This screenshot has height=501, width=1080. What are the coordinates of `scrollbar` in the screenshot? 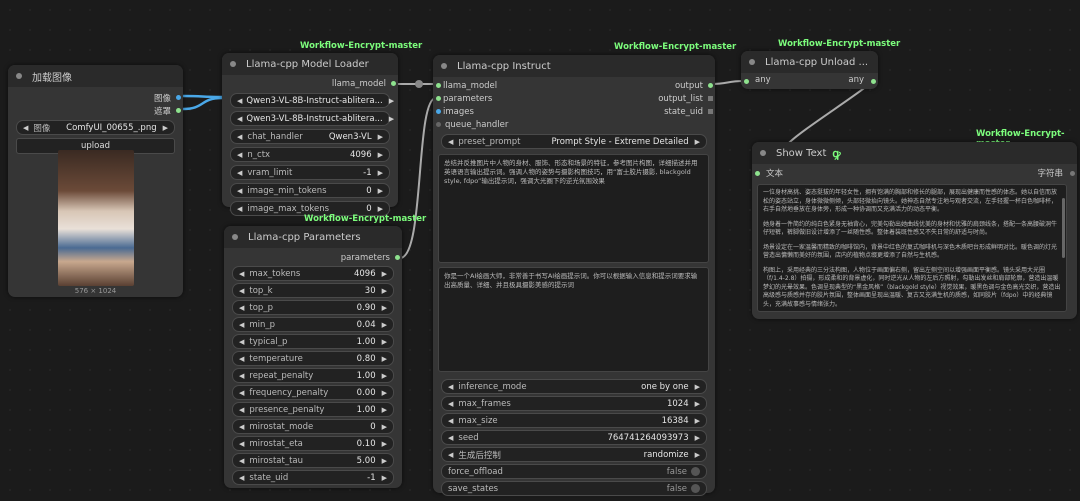 It's located at (1063, 228).